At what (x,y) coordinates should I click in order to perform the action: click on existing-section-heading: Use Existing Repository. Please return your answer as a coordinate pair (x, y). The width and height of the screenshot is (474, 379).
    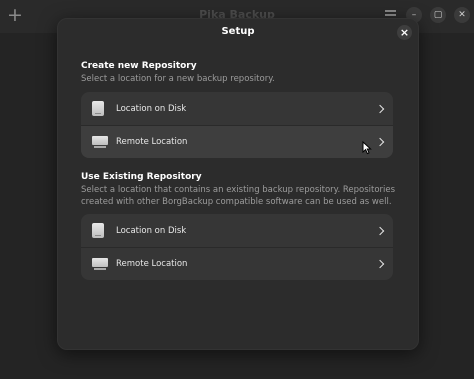
    Looking at the image, I should click on (141, 177).